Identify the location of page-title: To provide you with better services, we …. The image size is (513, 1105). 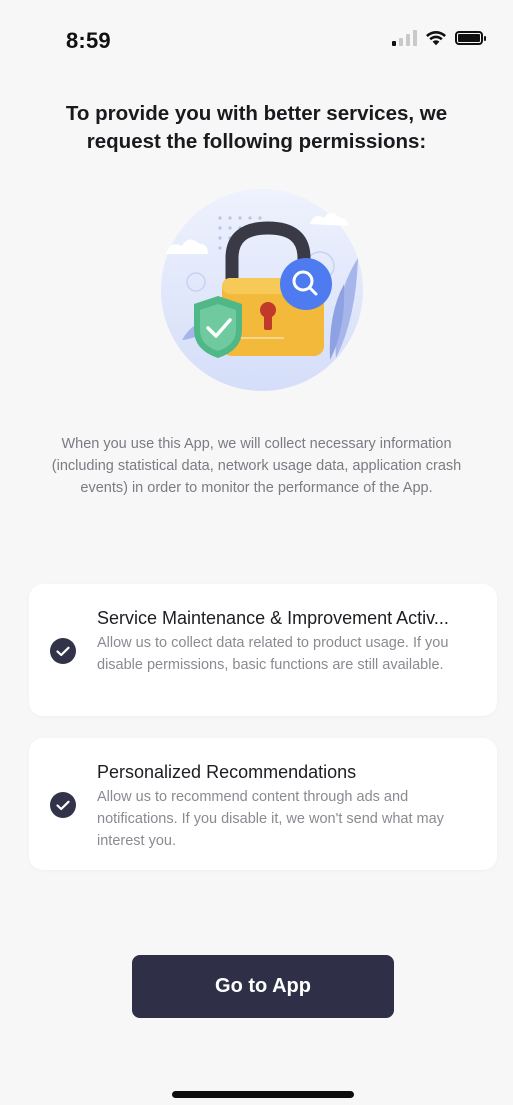
(256, 127).